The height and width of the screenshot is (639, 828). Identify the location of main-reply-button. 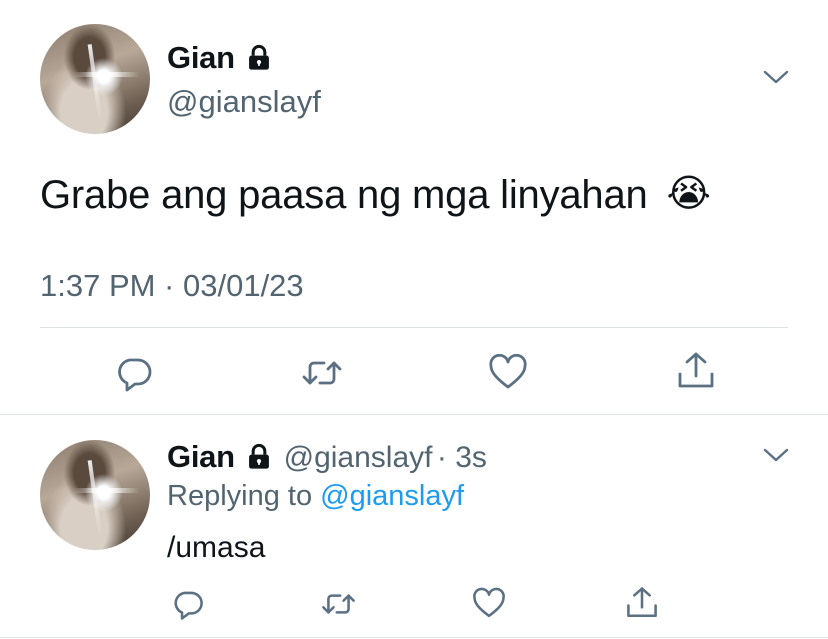
(134, 373).